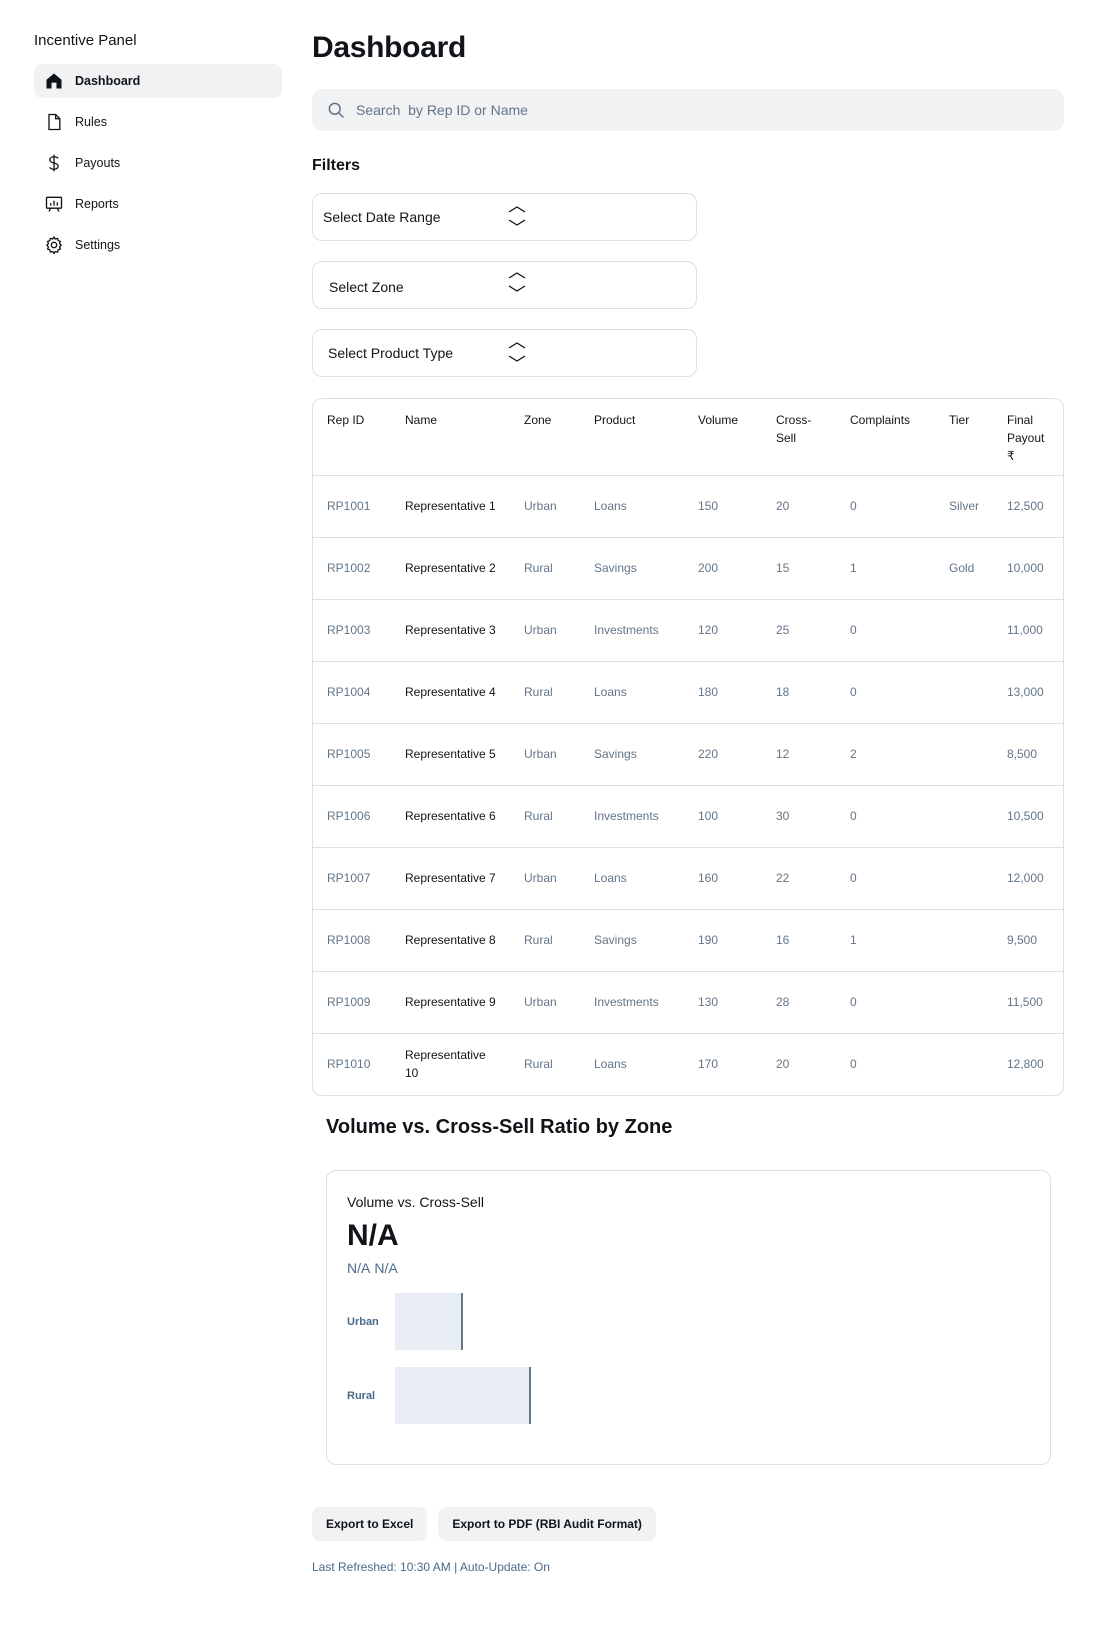  I want to click on column-header: Complaints, so click(885, 437).